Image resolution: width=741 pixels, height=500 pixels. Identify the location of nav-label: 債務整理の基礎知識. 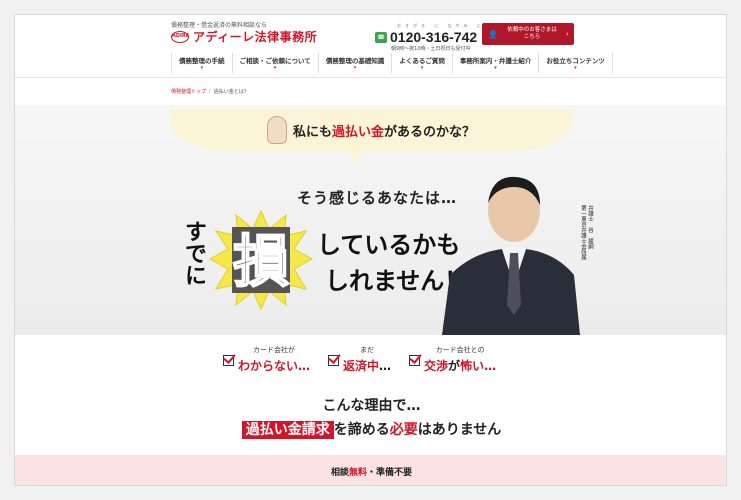
(355, 61).